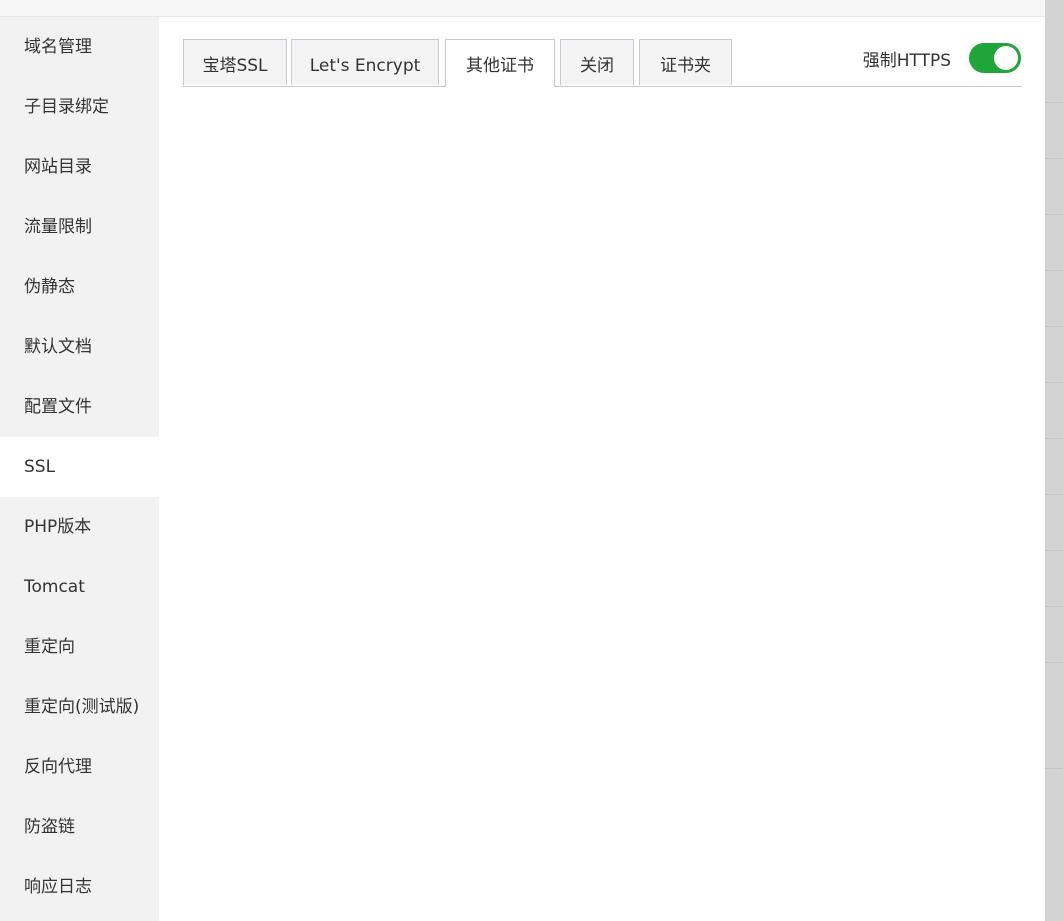 The image size is (1063, 921). Describe the element at coordinates (79, 647) in the screenshot. I see `sidebar-item-redirect: 重定向` at that location.